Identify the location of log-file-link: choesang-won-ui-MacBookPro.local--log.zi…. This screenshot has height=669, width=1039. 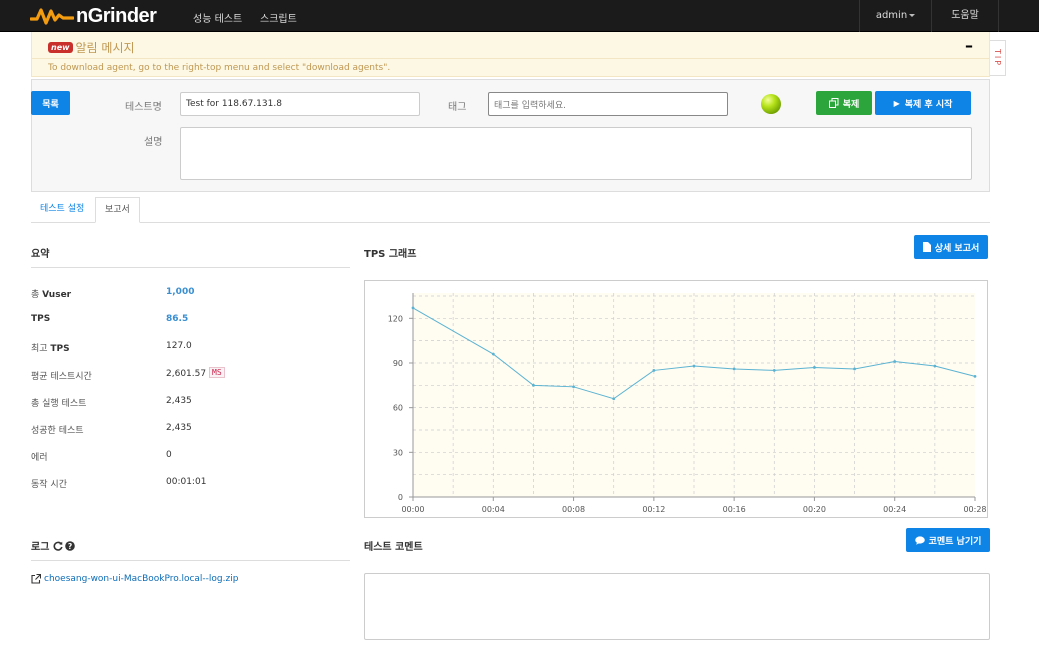
(134, 579).